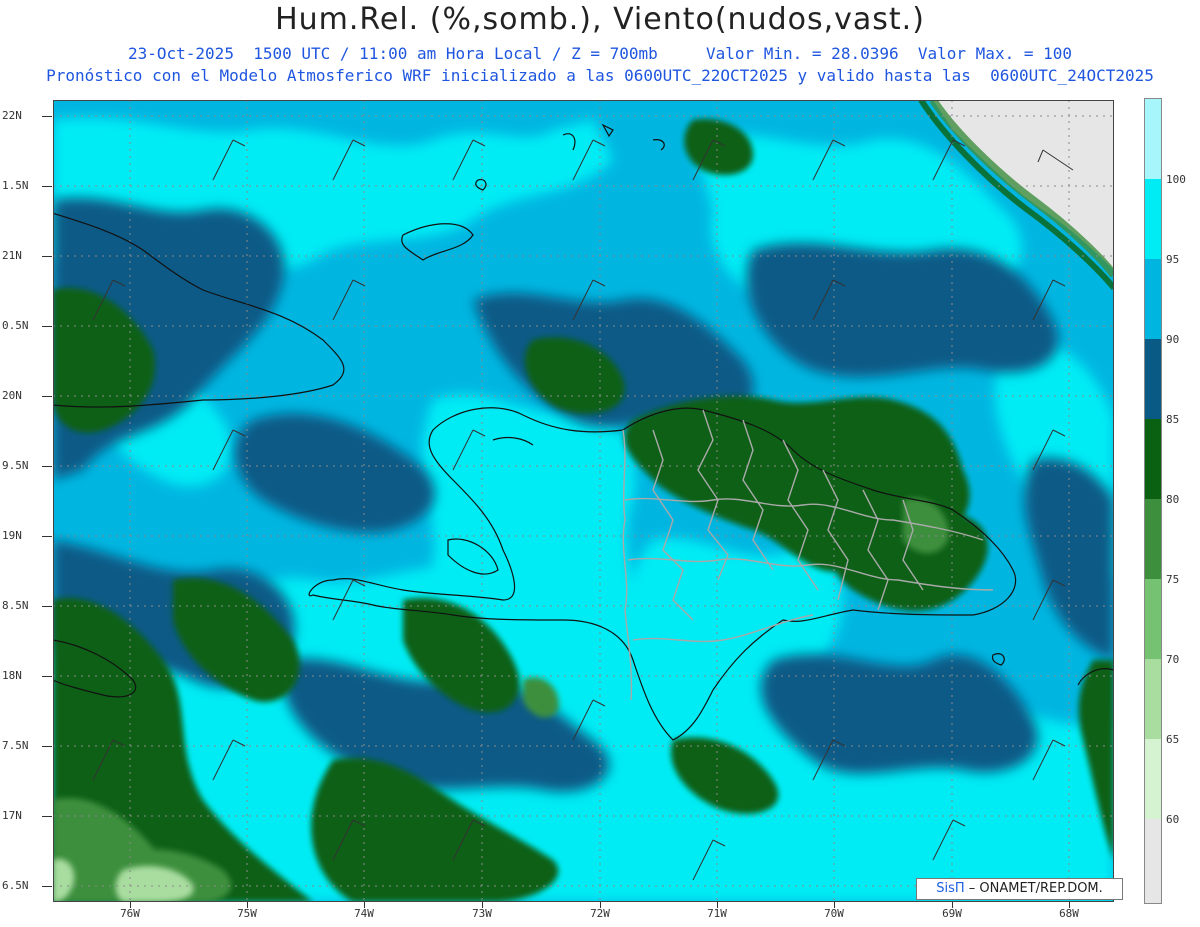 The height and width of the screenshot is (927, 1200). What do you see at coordinates (1069, 913) in the screenshot?
I see `lon-label: 68W` at bounding box center [1069, 913].